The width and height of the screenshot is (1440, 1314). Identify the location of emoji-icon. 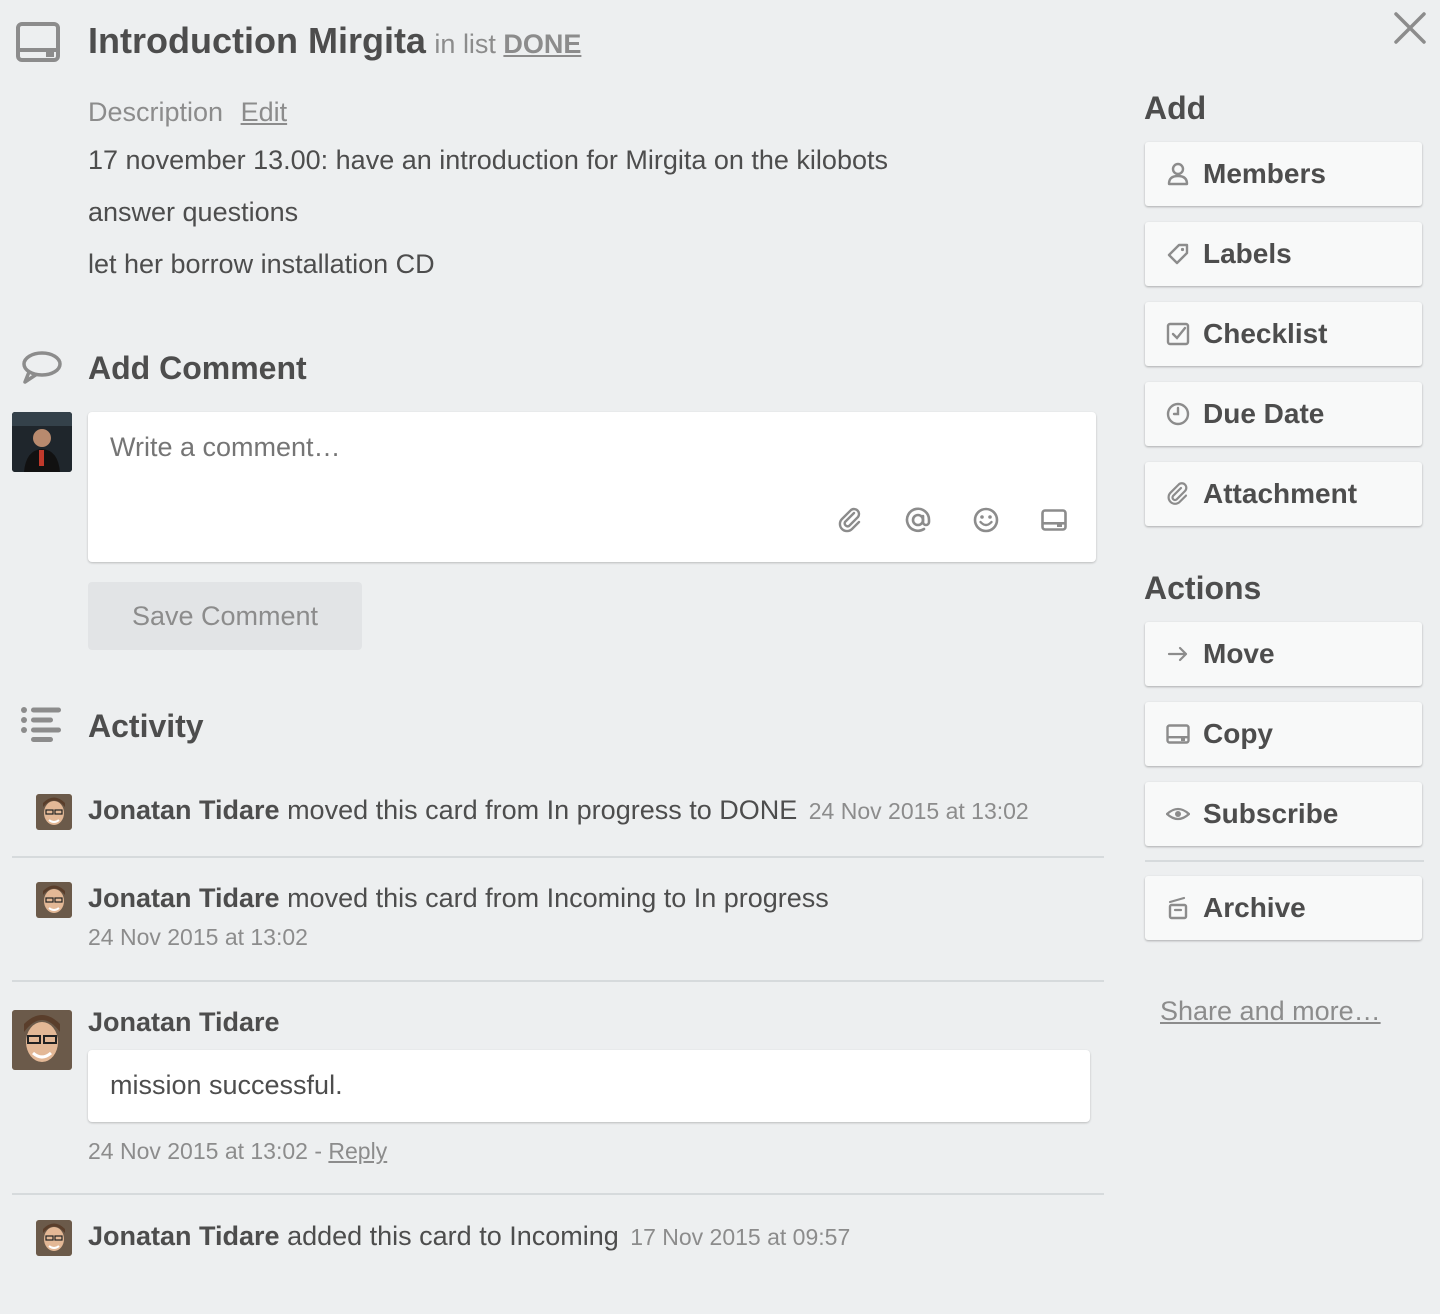
(986, 520).